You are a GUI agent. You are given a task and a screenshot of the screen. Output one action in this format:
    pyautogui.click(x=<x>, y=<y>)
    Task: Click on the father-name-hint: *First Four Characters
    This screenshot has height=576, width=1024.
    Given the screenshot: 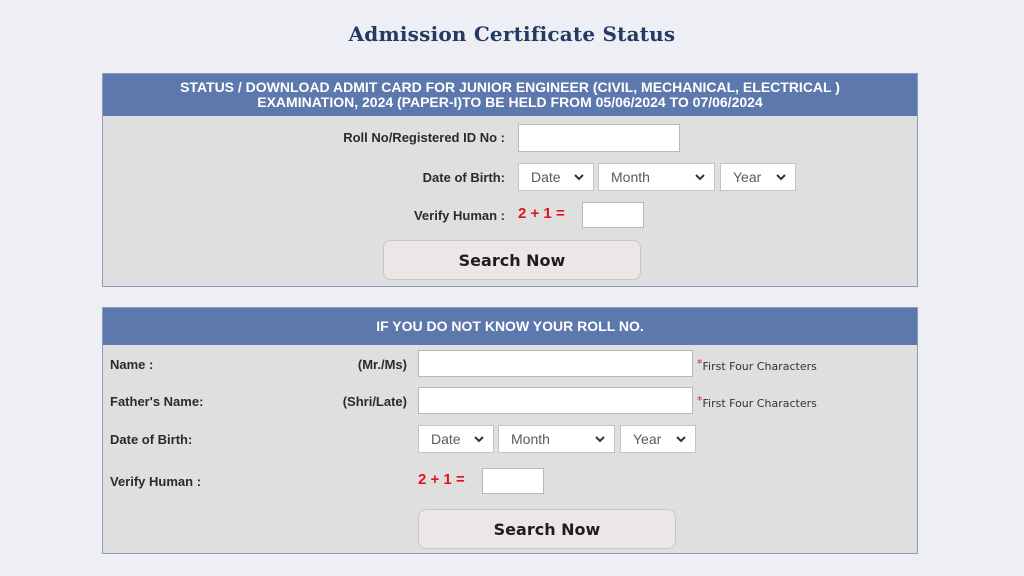 What is the action you would take?
    pyautogui.click(x=757, y=402)
    